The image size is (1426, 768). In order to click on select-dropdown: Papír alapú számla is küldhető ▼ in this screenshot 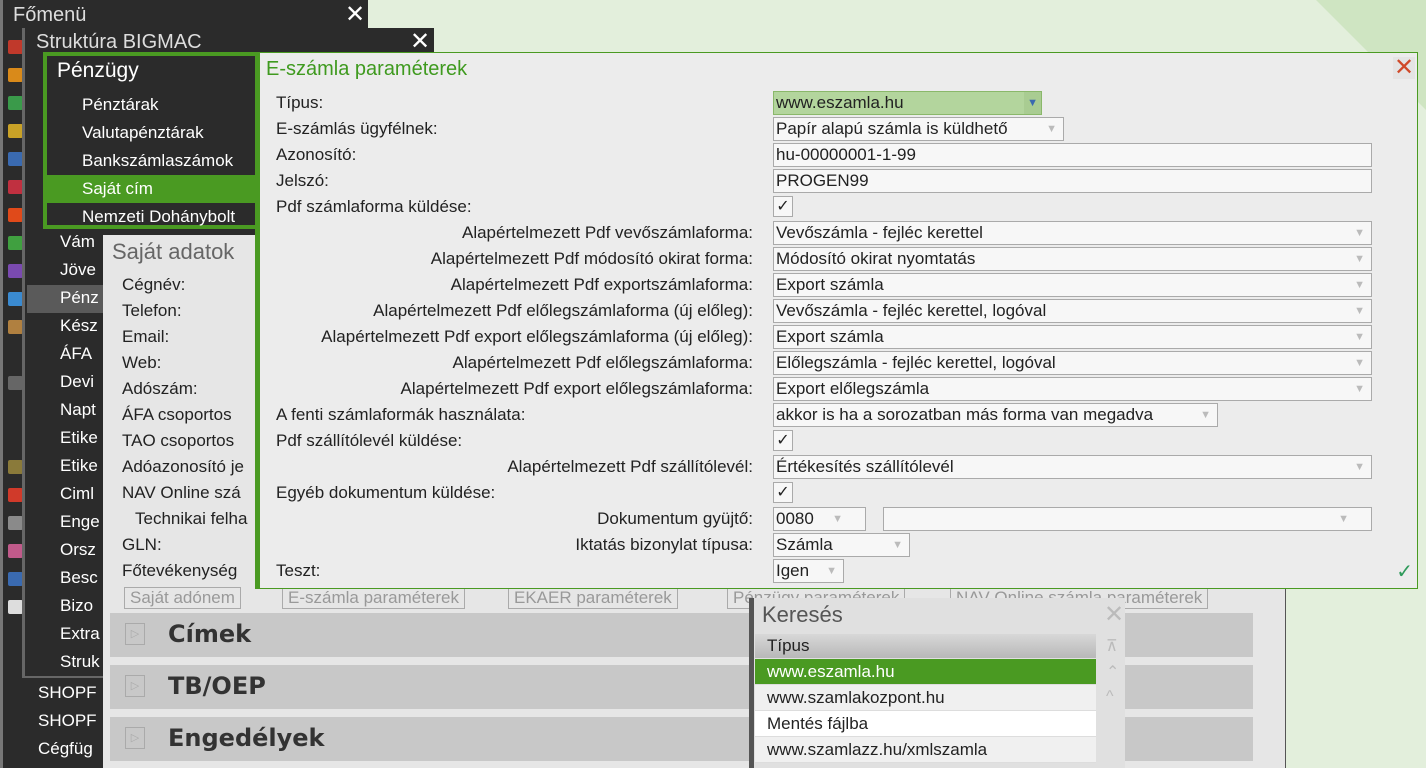, I will do `click(918, 129)`.